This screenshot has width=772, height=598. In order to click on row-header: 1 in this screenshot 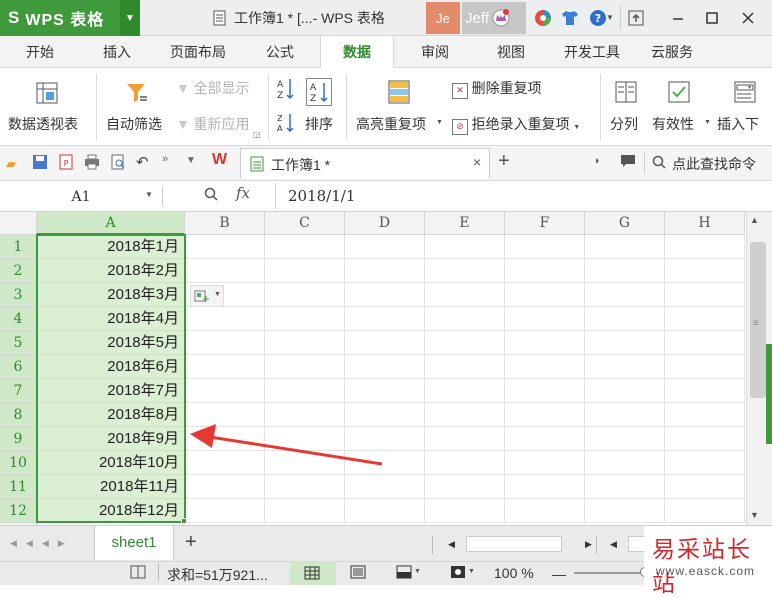, I will do `click(18, 247)`.